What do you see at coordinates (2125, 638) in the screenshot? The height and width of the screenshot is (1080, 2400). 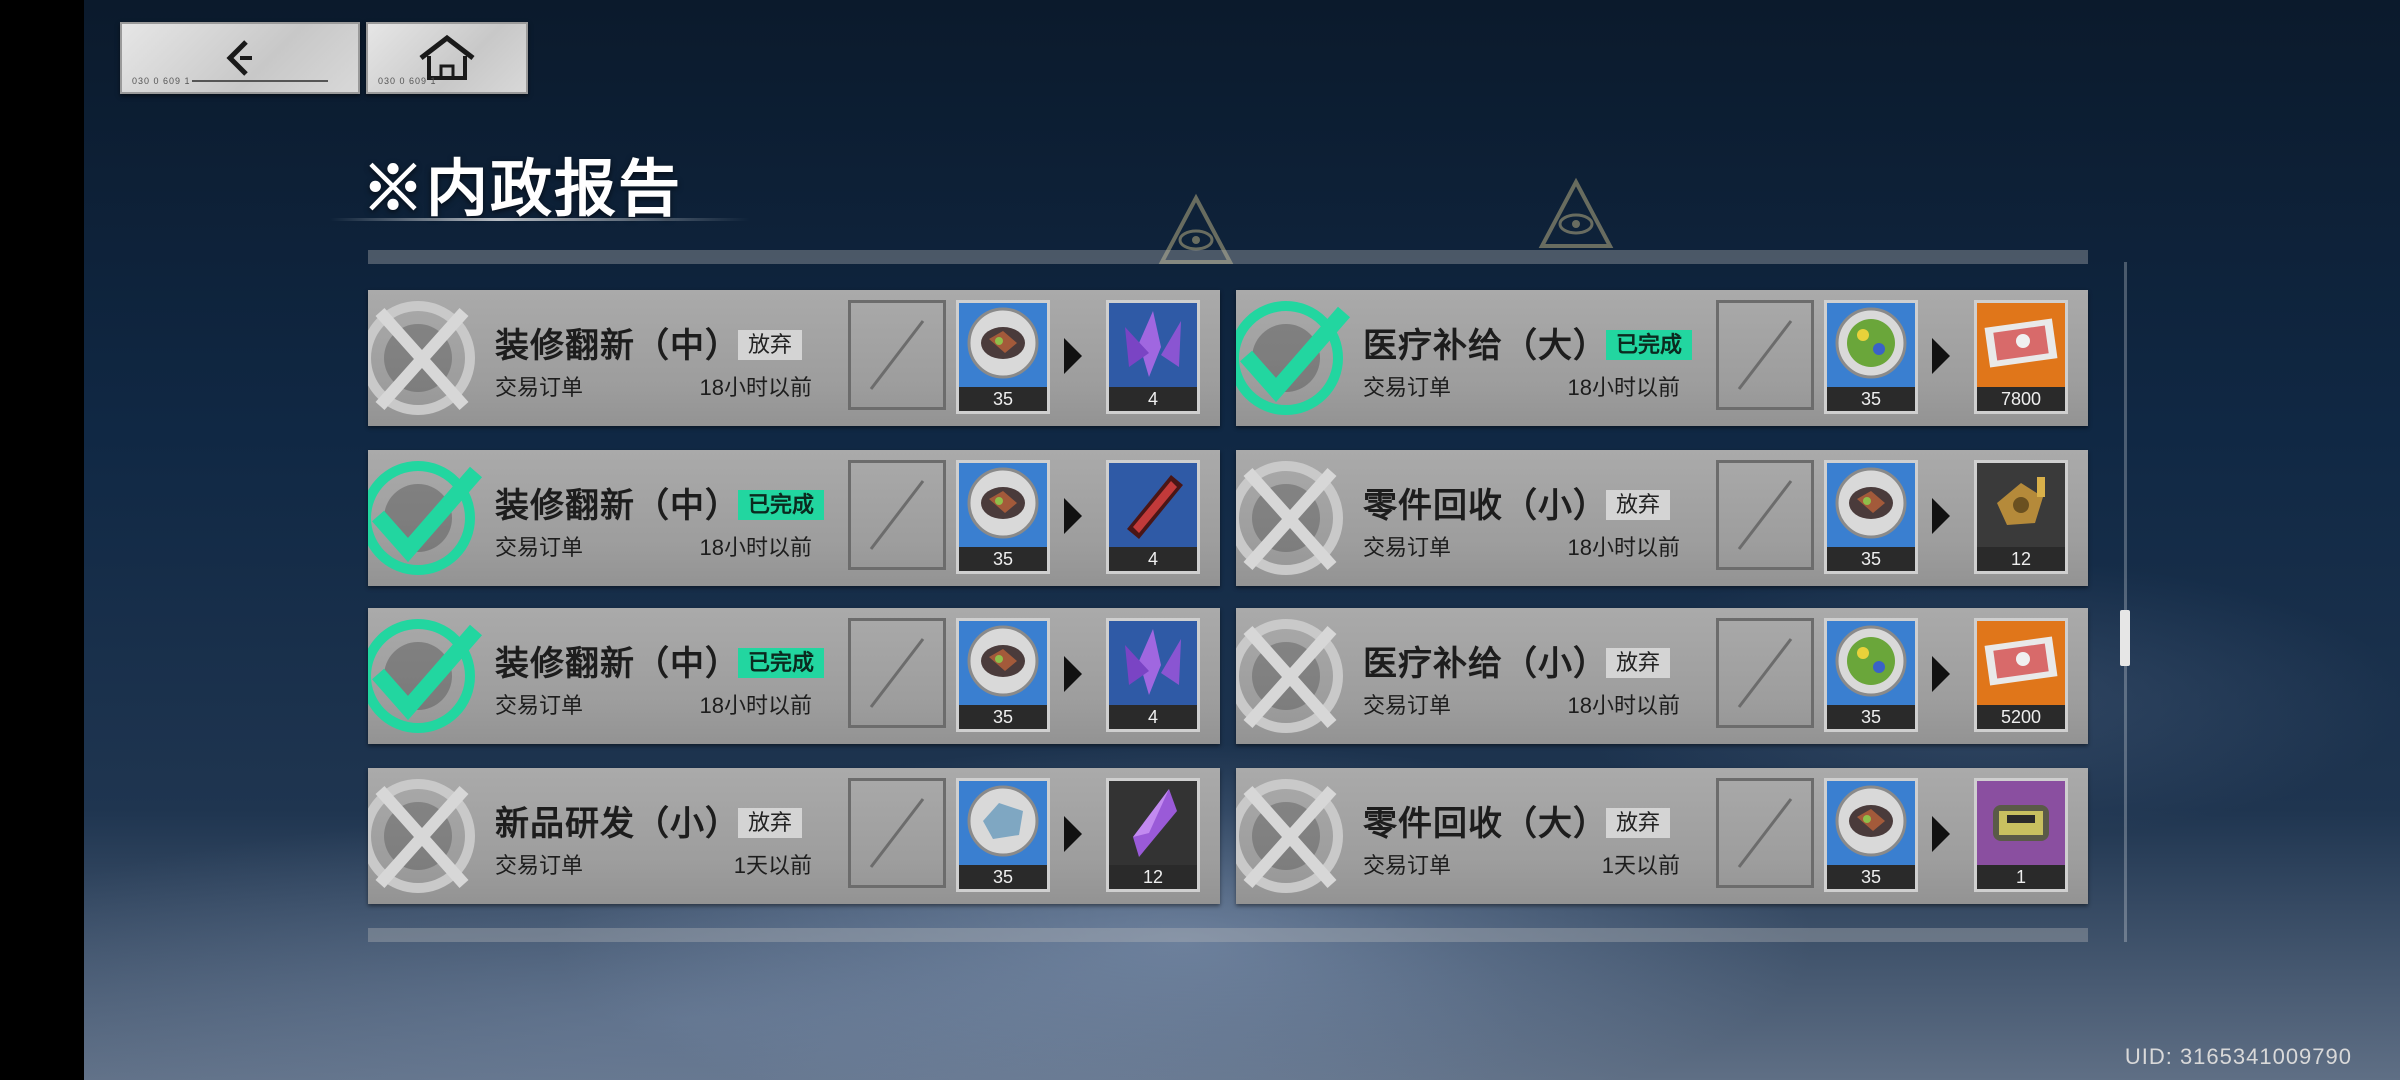 I see `scrollbar-thumb` at bounding box center [2125, 638].